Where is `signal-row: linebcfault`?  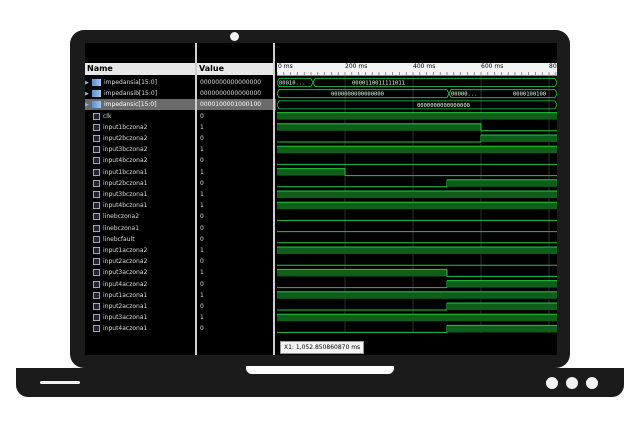
signal-row: linebcfault is located at coordinates (140, 239).